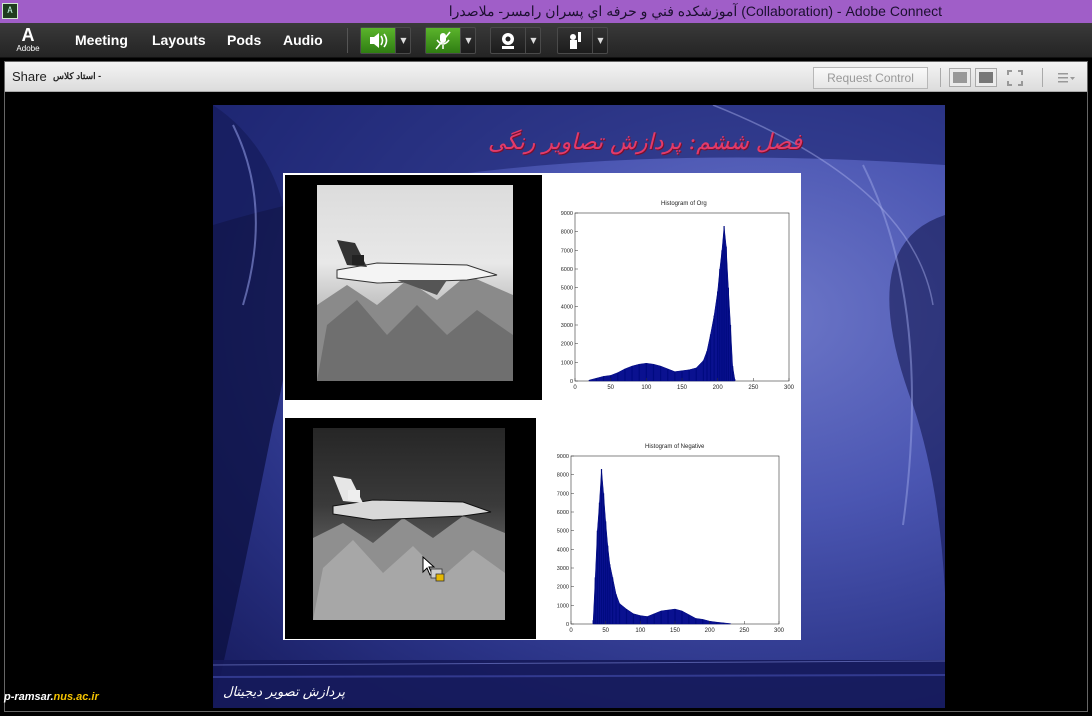 Image resolution: width=1092 pixels, height=716 pixels. I want to click on histogram-org-title: Histogram of Org, so click(684, 204).